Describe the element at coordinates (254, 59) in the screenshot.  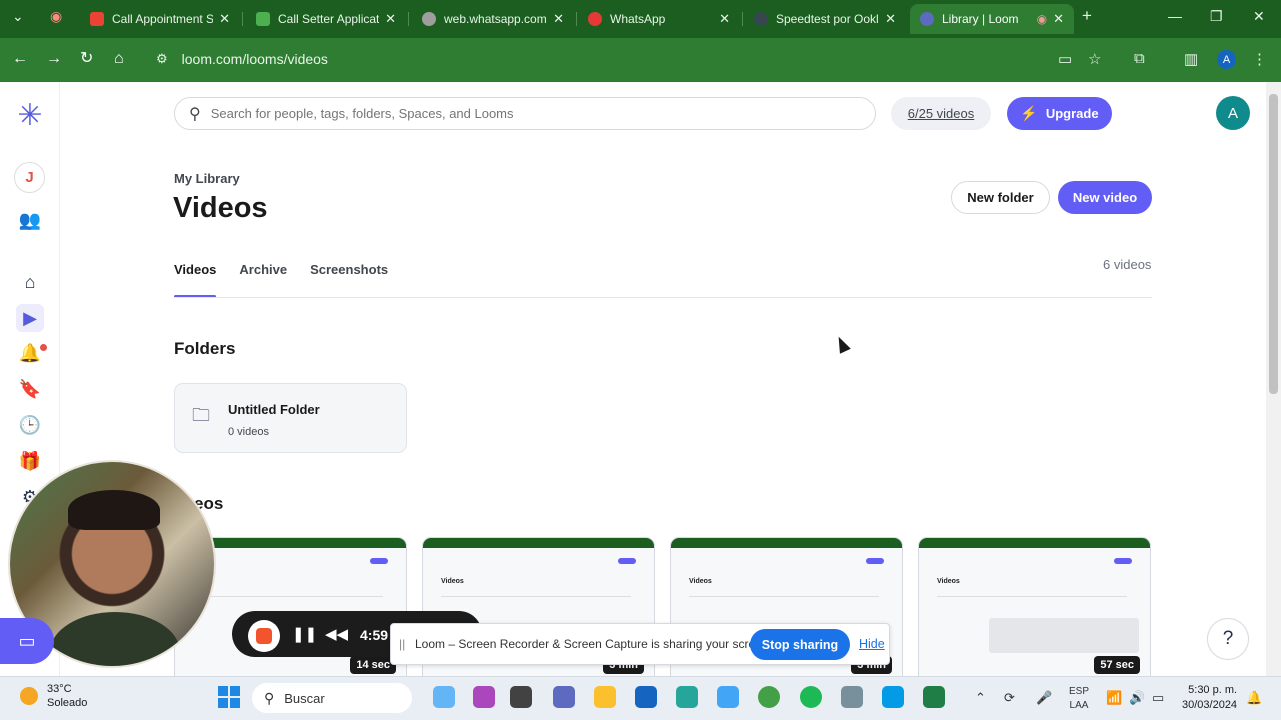
I see `url-text: loom.com/looms/videos` at that location.